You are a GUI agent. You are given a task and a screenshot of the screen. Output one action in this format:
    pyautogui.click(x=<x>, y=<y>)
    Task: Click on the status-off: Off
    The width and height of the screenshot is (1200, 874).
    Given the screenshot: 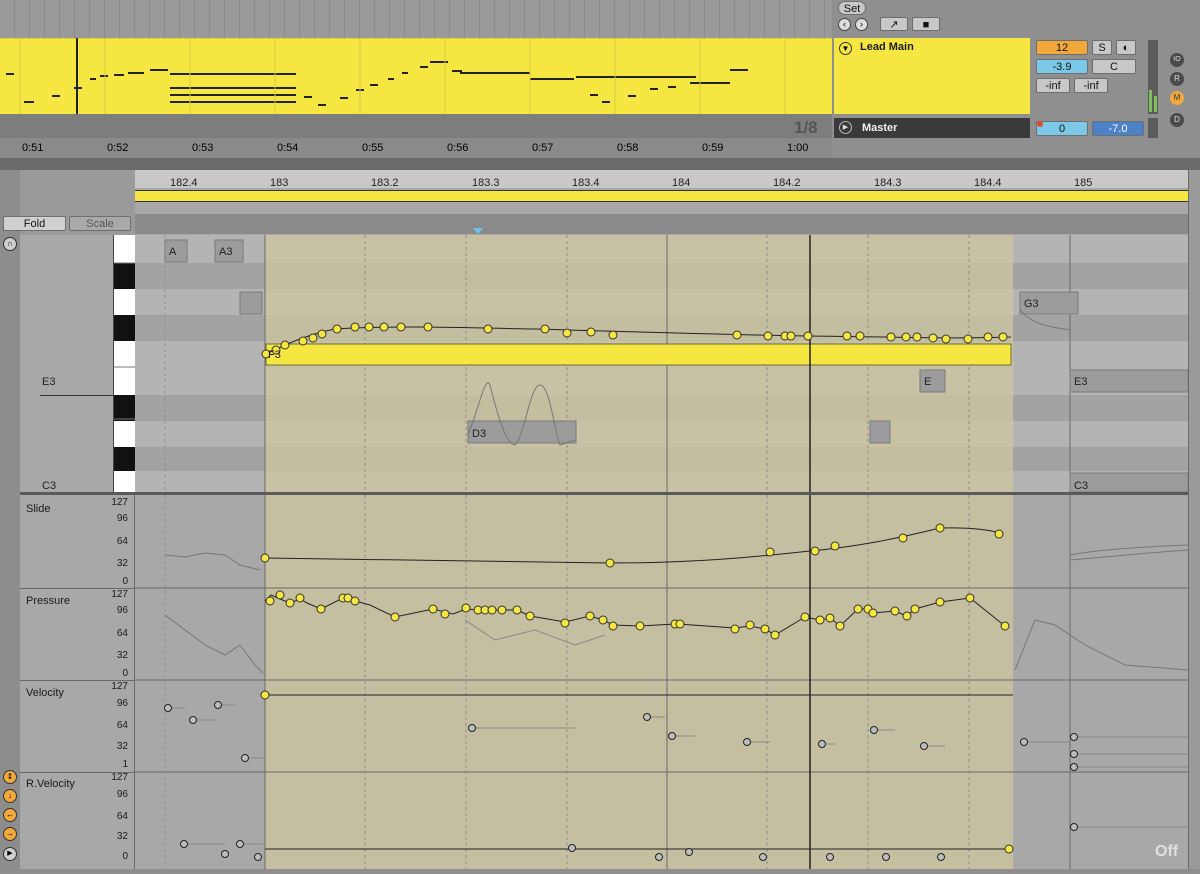 What is the action you would take?
    pyautogui.click(x=1166, y=852)
    